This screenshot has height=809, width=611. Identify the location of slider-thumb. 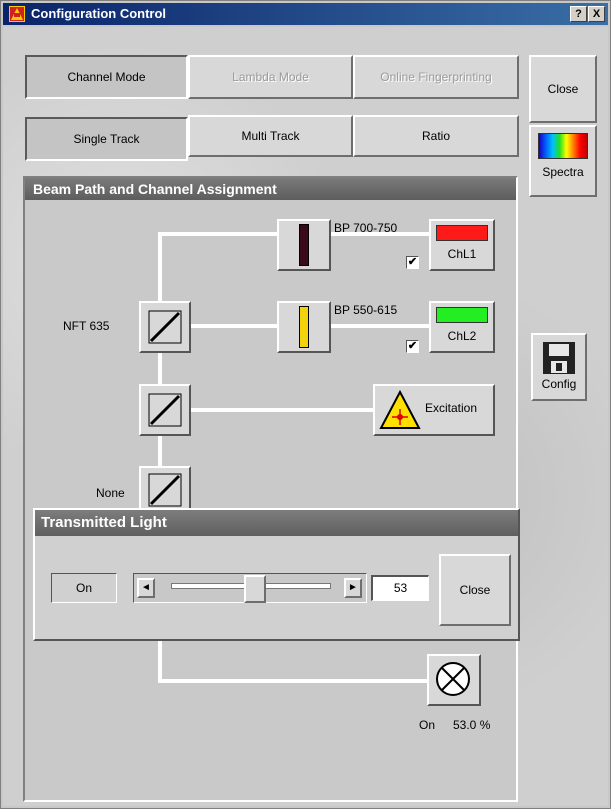
(255, 589).